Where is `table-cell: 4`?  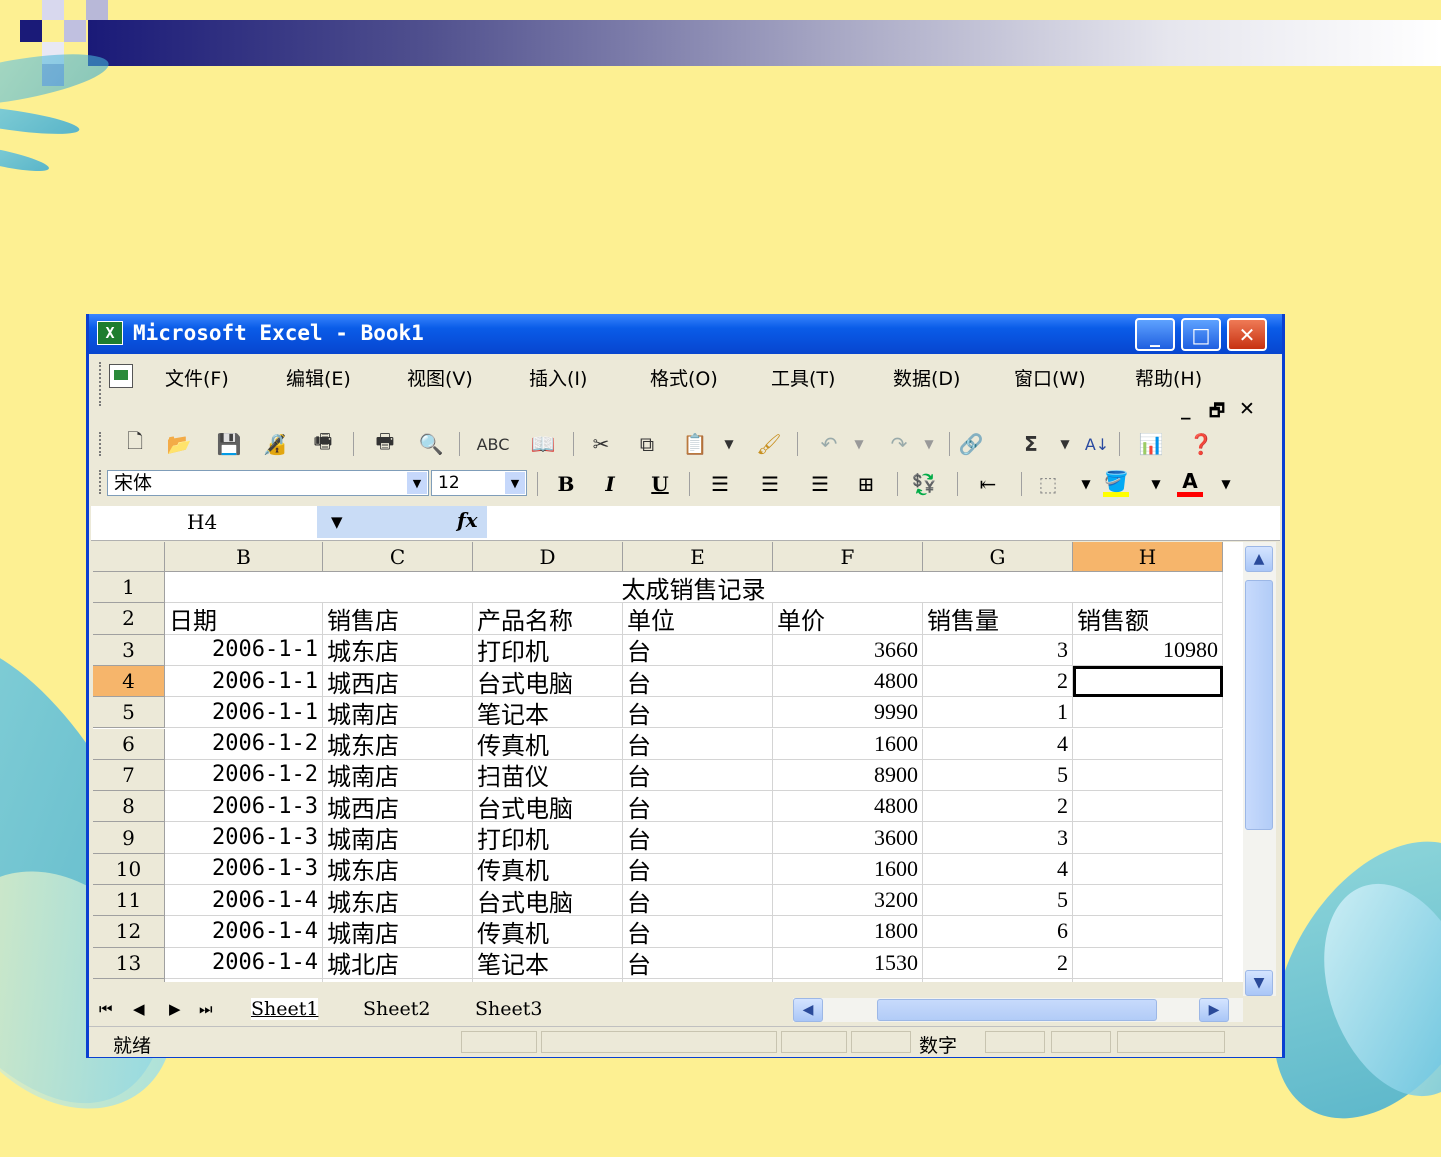 table-cell: 4 is located at coordinates (998, 744).